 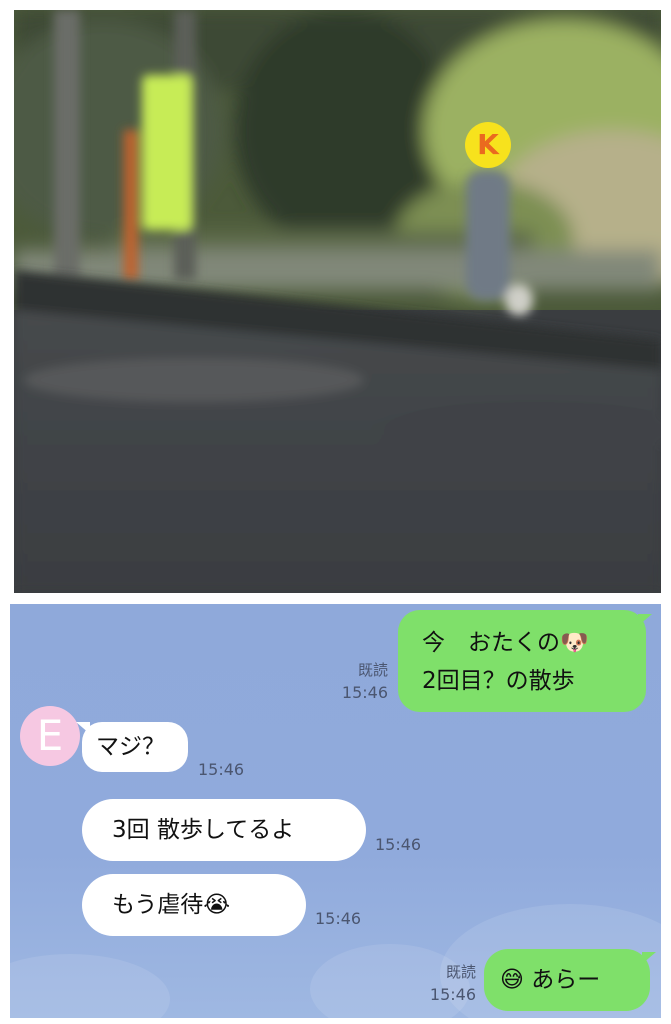 I want to click on incoming-message: マジ？, so click(x=135, y=747).